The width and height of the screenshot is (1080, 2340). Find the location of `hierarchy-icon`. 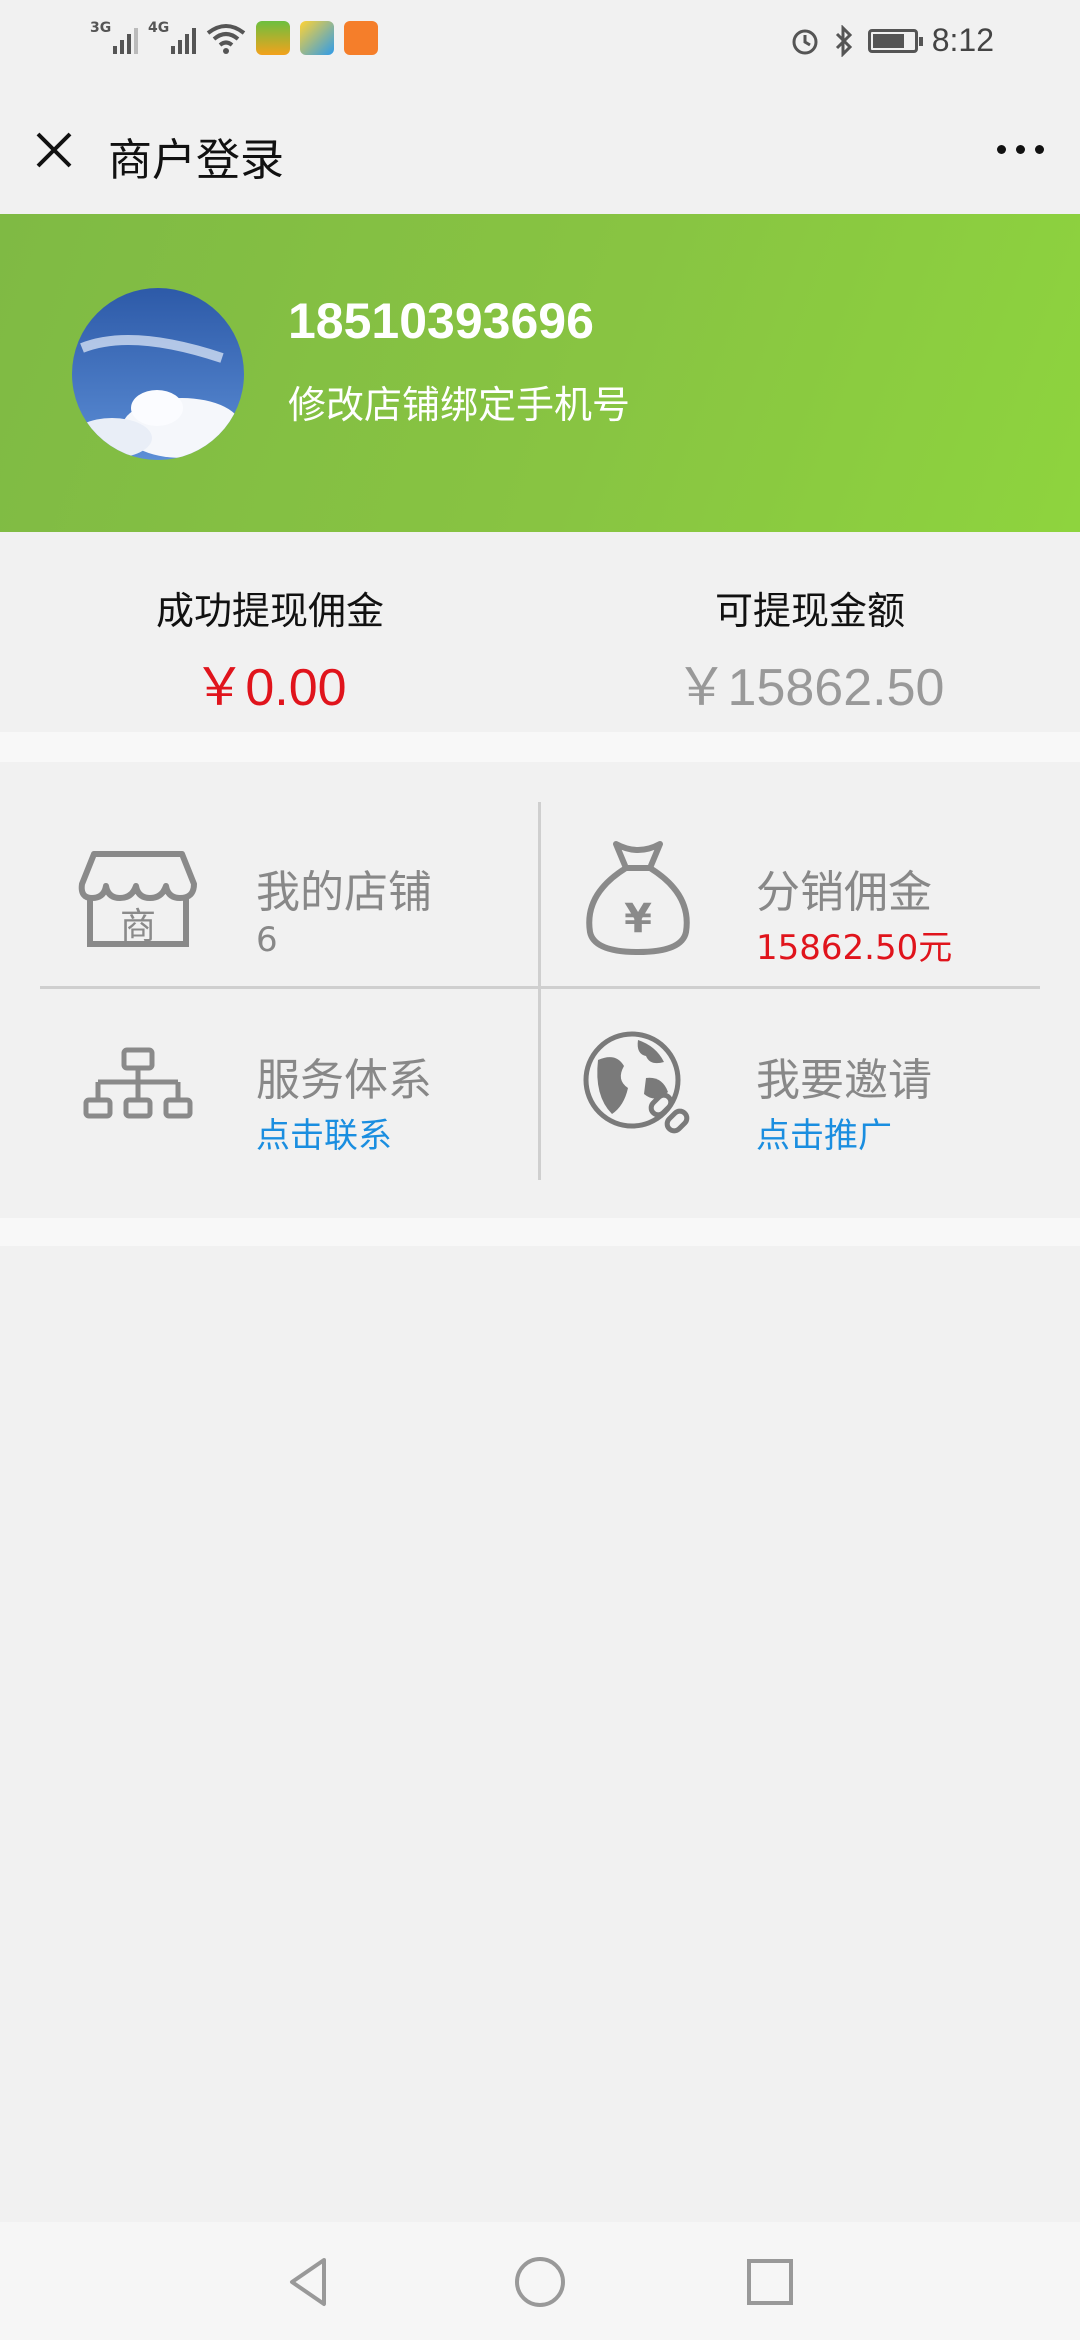

hierarchy-icon is located at coordinates (138, 1083).